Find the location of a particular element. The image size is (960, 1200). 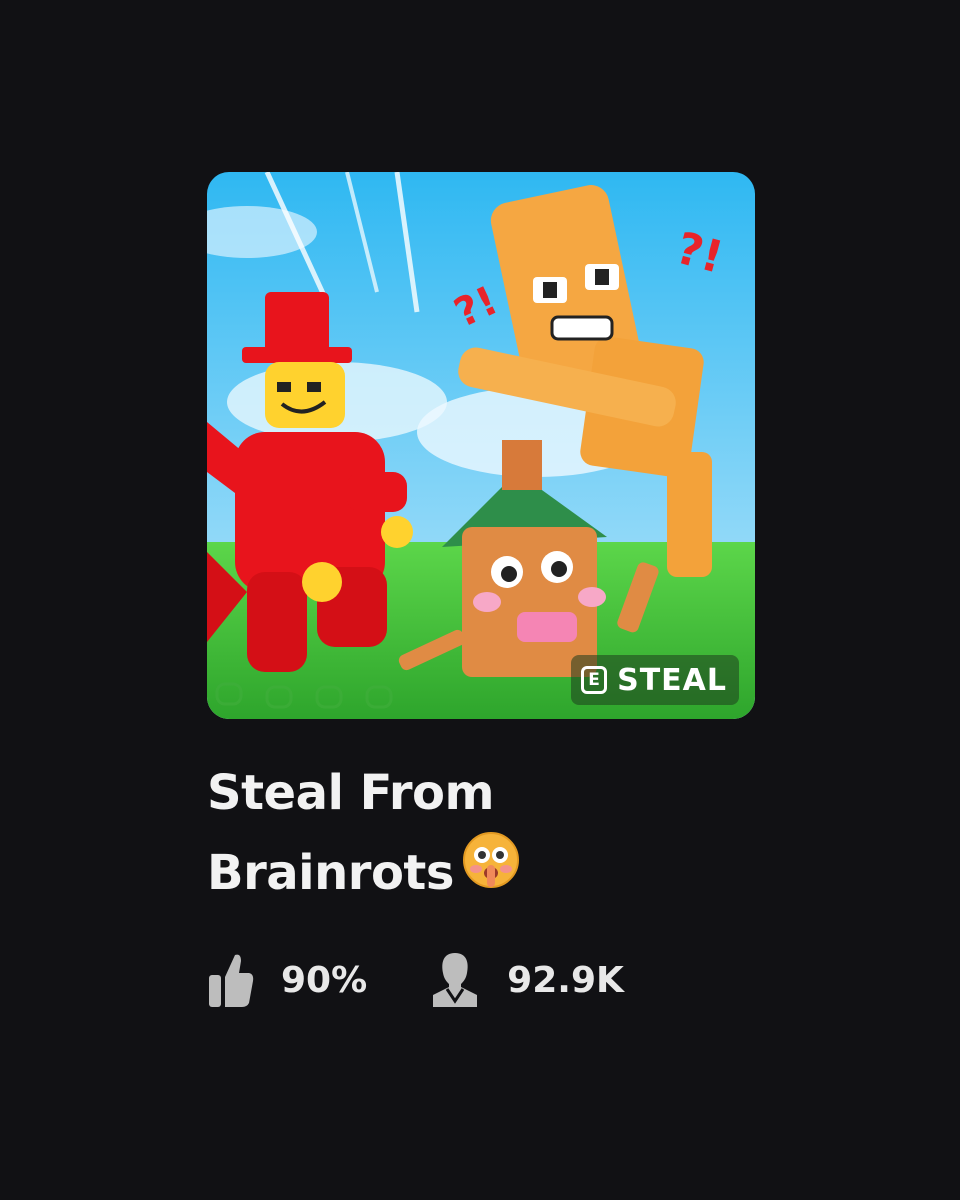

rating-stat: 90% is located at coordinates (287, 980).